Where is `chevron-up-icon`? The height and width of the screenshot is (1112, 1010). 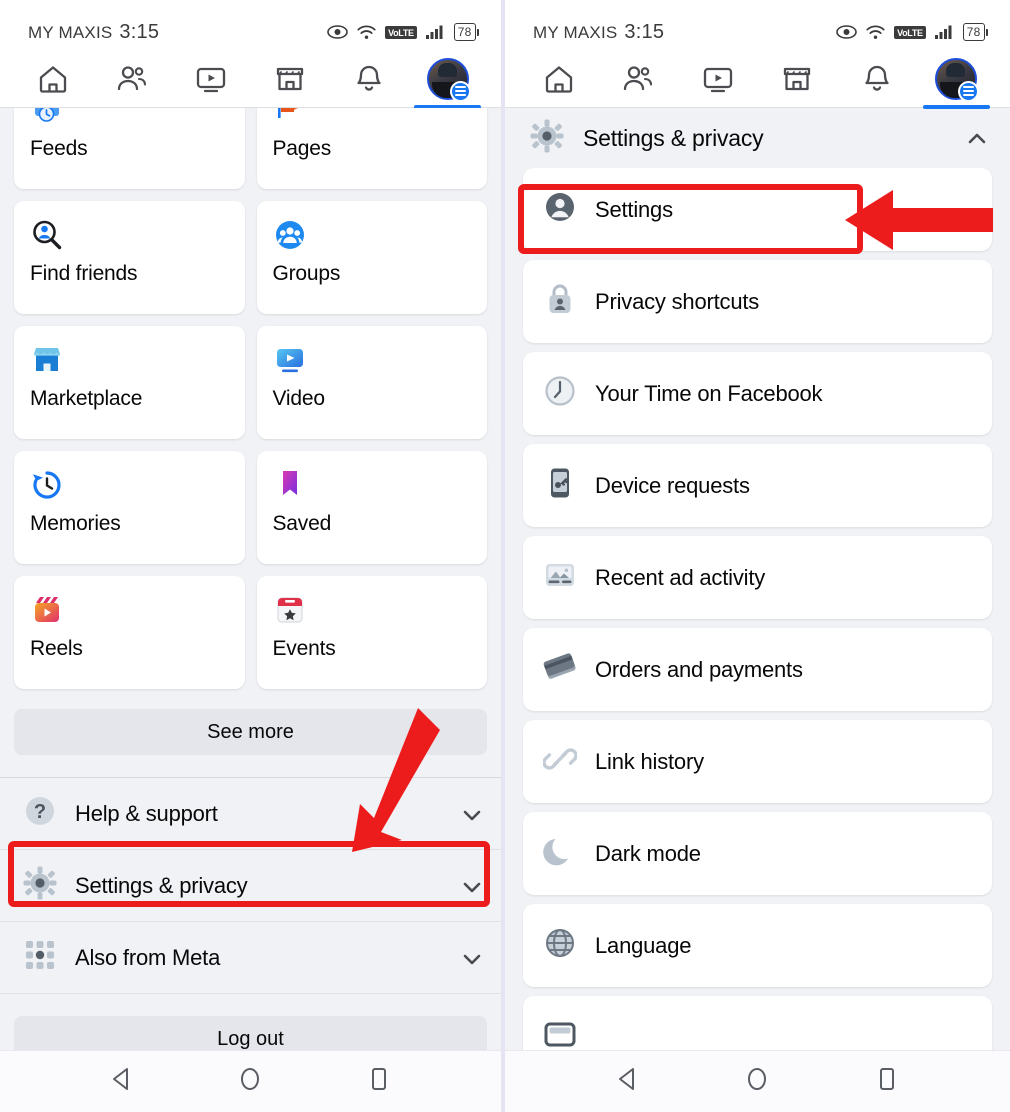 chevron-up-icon is located at coordinates (976, 138).